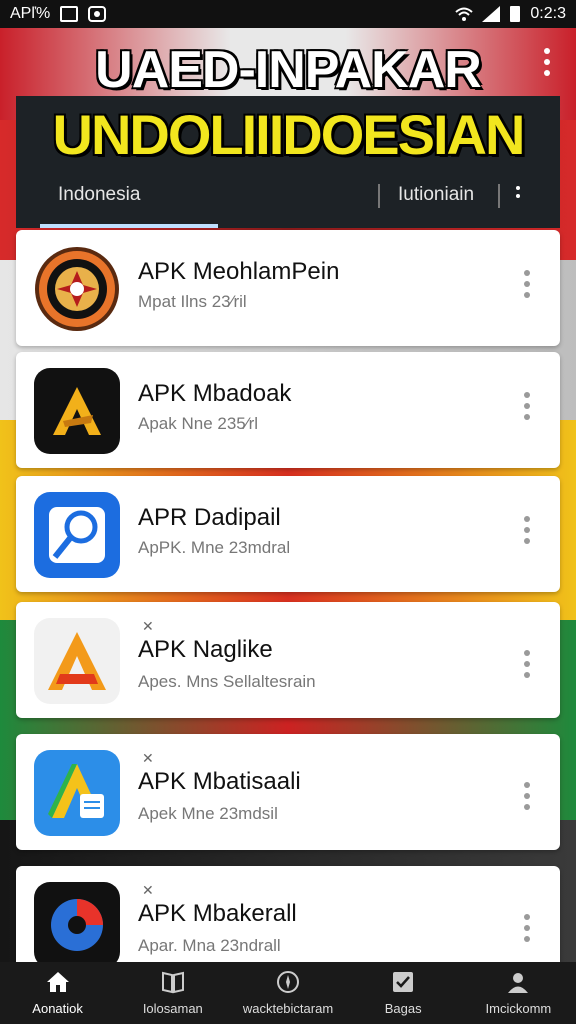 The image size is (576, 1024). Describe the element at coordinates (288, 534) in the screenshot. I see `list-item: APR Dadipail ApPK. Mne 23mdral` at that location.